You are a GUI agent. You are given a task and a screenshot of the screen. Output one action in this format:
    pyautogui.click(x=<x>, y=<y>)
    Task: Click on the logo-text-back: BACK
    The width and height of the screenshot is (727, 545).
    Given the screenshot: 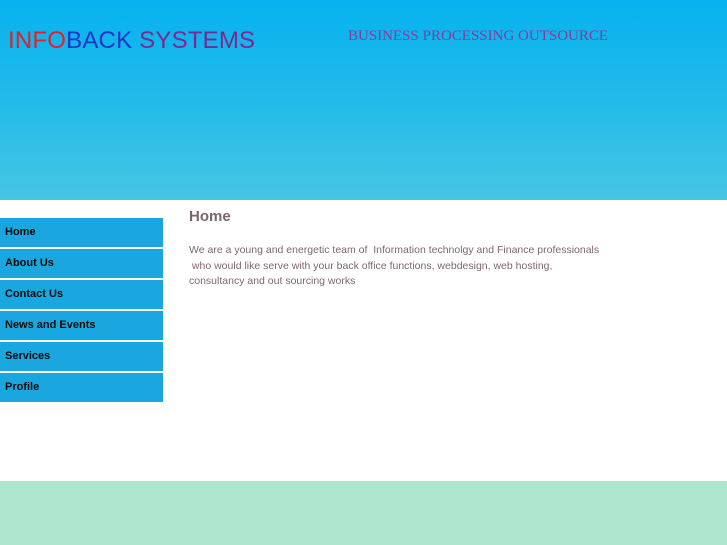 What is the action you would take?
    pyautogui.click(x=99, y=40)
    